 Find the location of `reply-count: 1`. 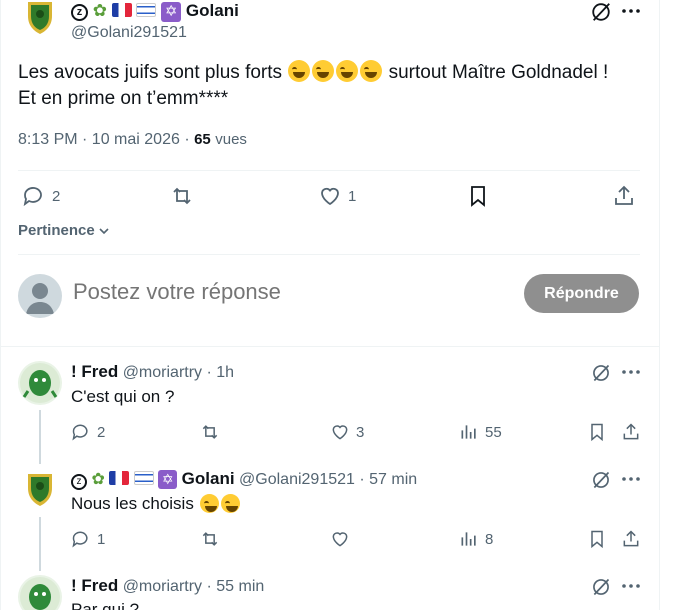

reply-count: 1 is located at coordinates (101, 539).